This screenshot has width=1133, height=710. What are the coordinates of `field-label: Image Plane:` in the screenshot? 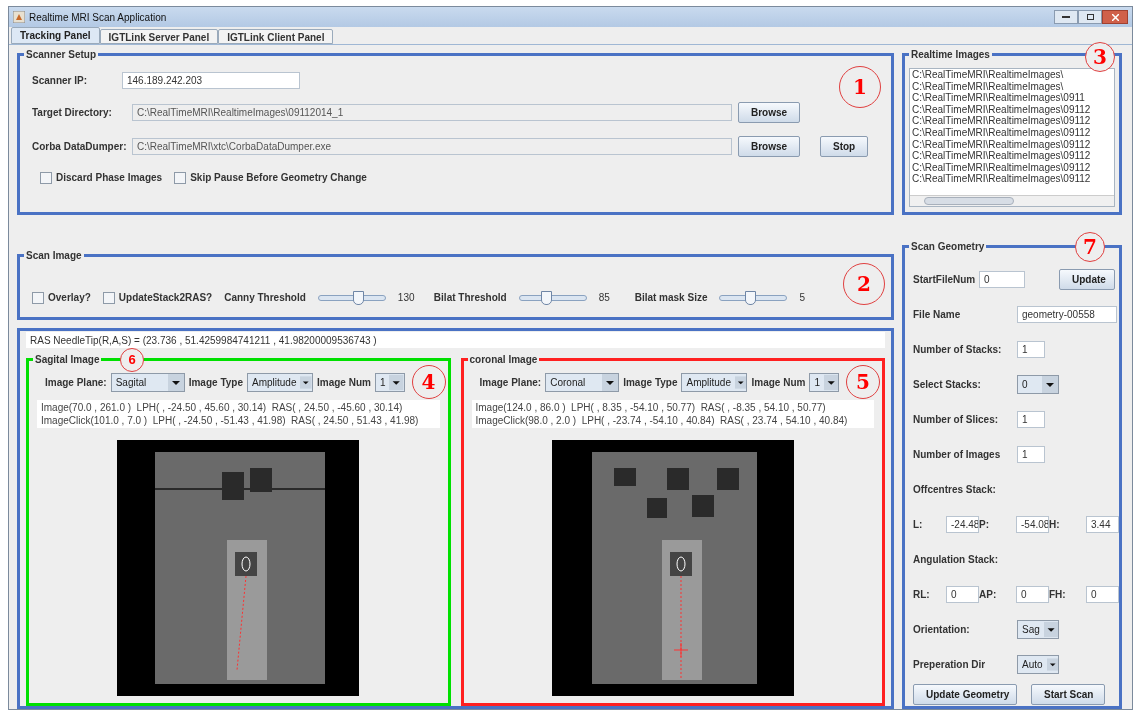 It's located at (76, 383).